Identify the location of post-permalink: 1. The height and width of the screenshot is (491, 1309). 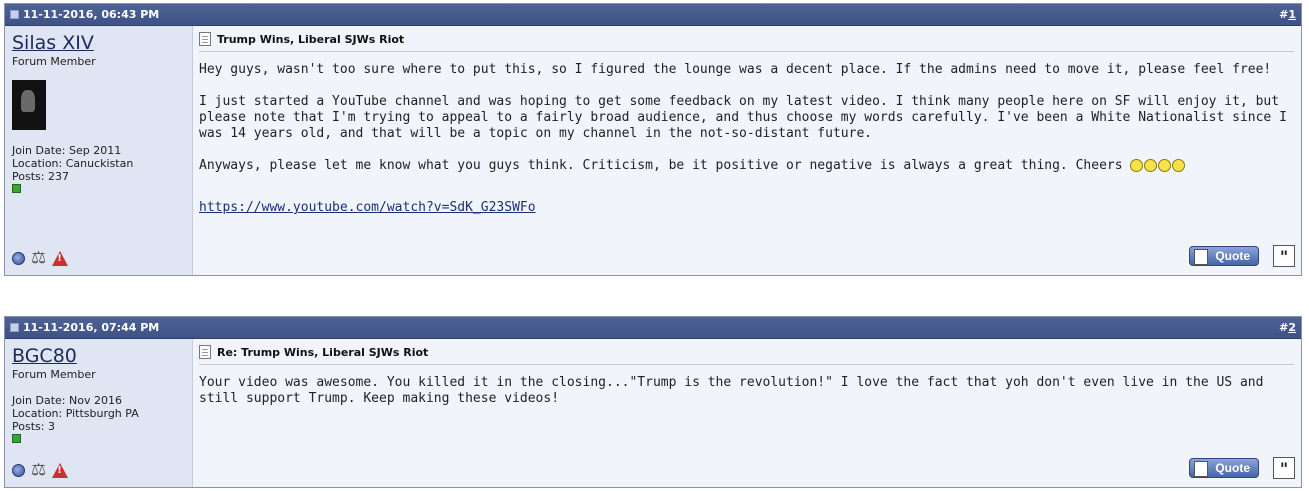
(1292, 14).